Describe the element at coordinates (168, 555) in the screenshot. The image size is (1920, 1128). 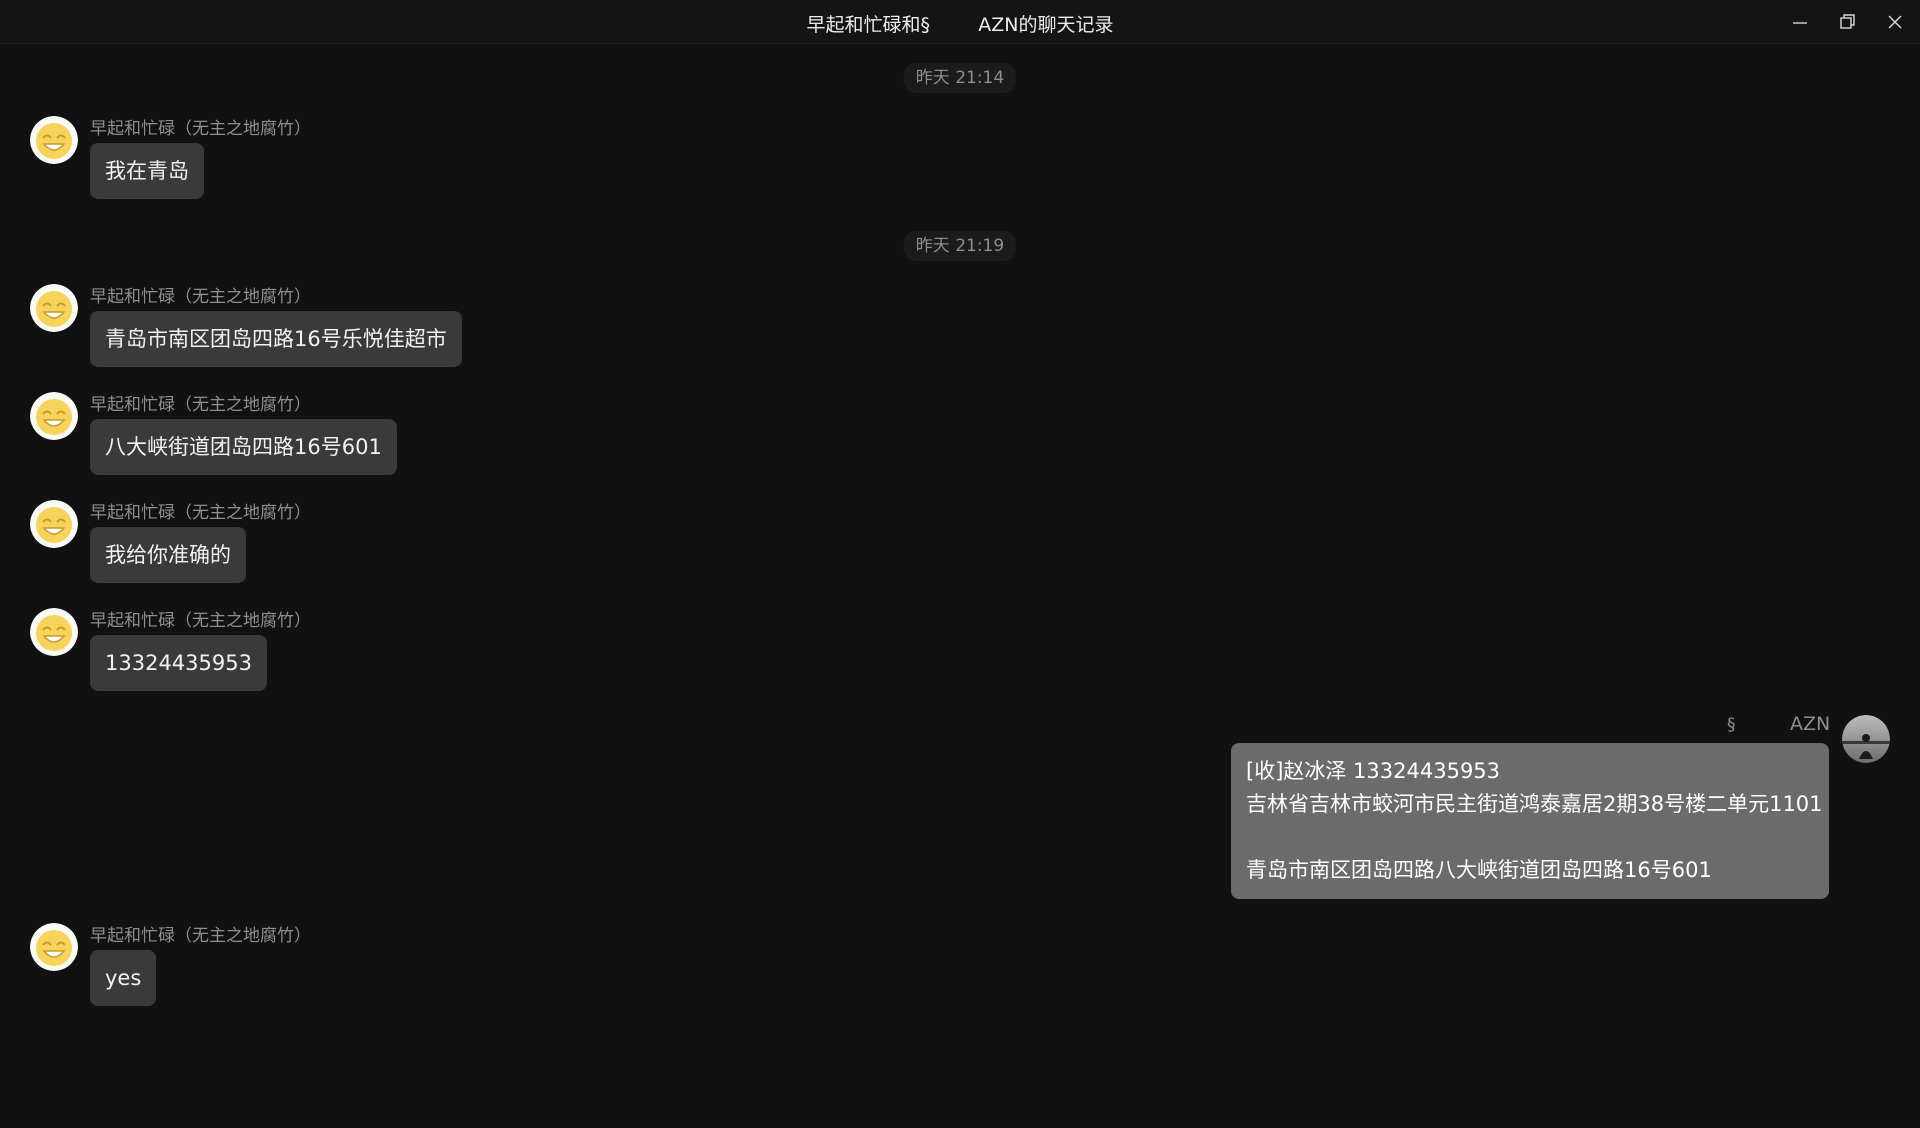
I see `message-bubble: 我给你准确的` at that location.